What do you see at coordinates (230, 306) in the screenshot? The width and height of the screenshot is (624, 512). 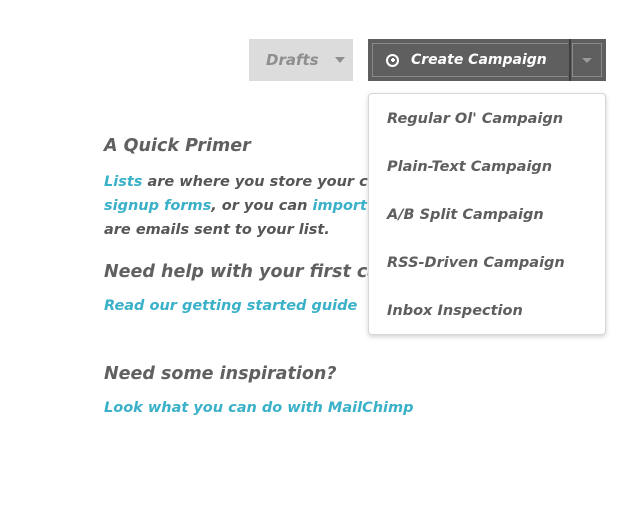 I see `getting-started-guide-link: Read our getting started guide` at bounding box center [230, 306].